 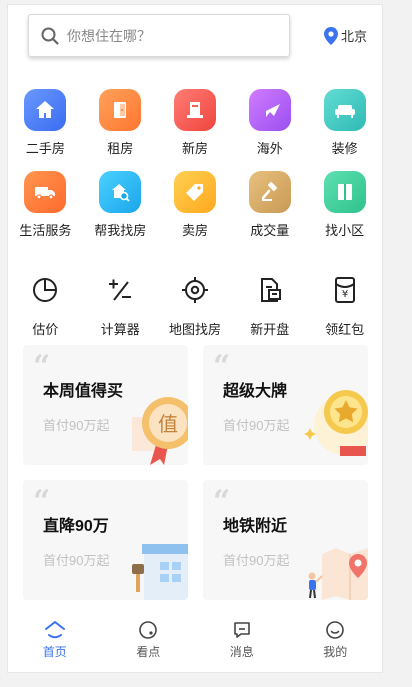 I want to click on search-placeholder: 你想住在哪？, so click(x=109, y=35).